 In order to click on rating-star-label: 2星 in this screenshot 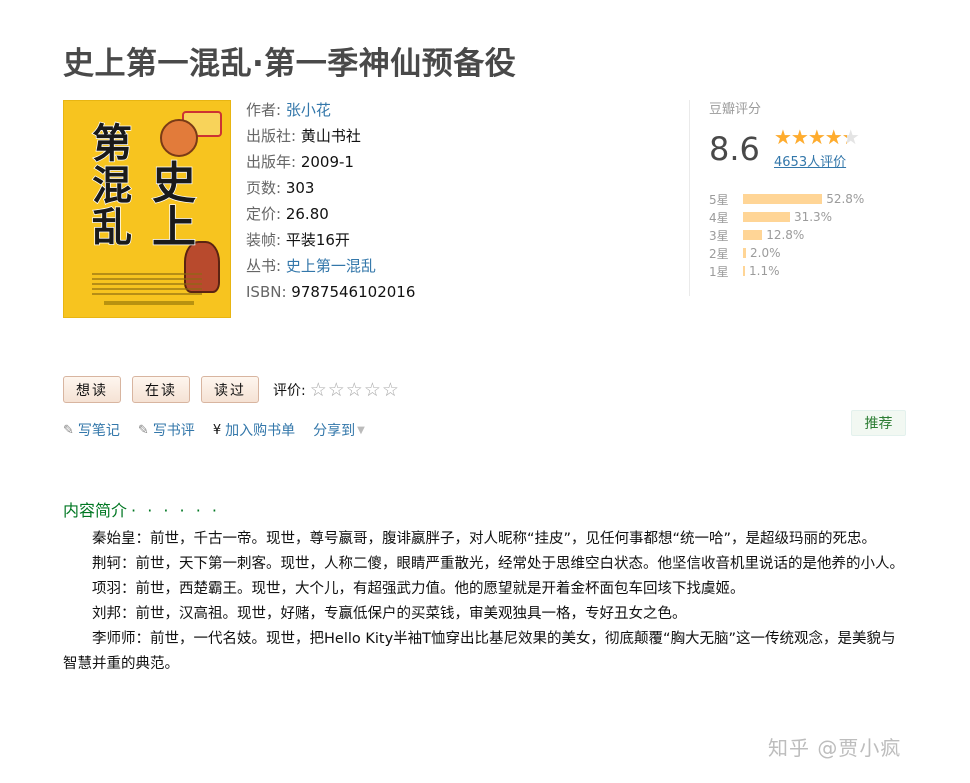, I will do `click(719, 253)`.